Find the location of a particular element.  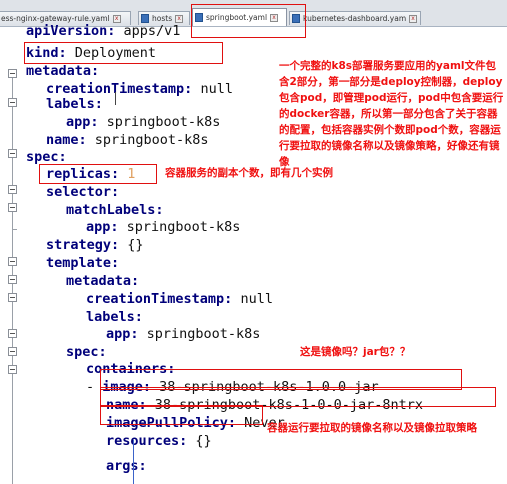

code-line: template: is located at coordinates (82, 263).